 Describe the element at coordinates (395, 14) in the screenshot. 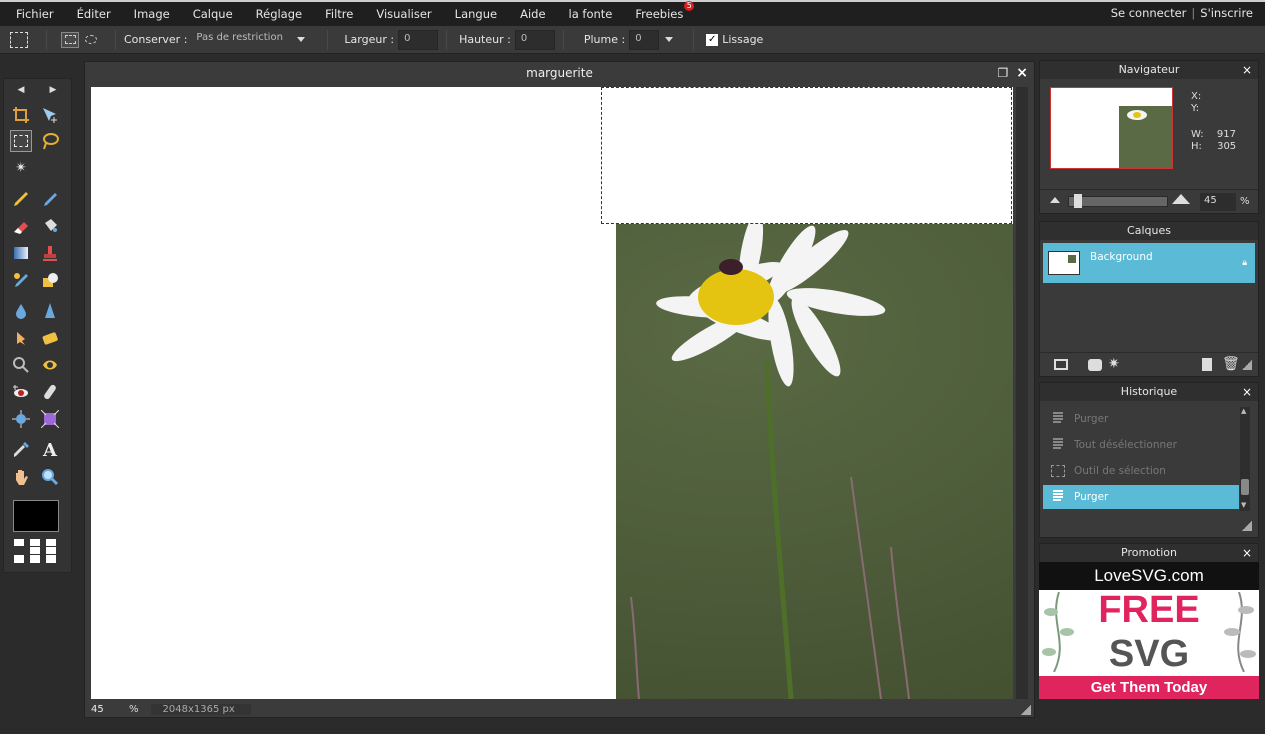

I see `menu-visualiser: Visualiser` at that location.